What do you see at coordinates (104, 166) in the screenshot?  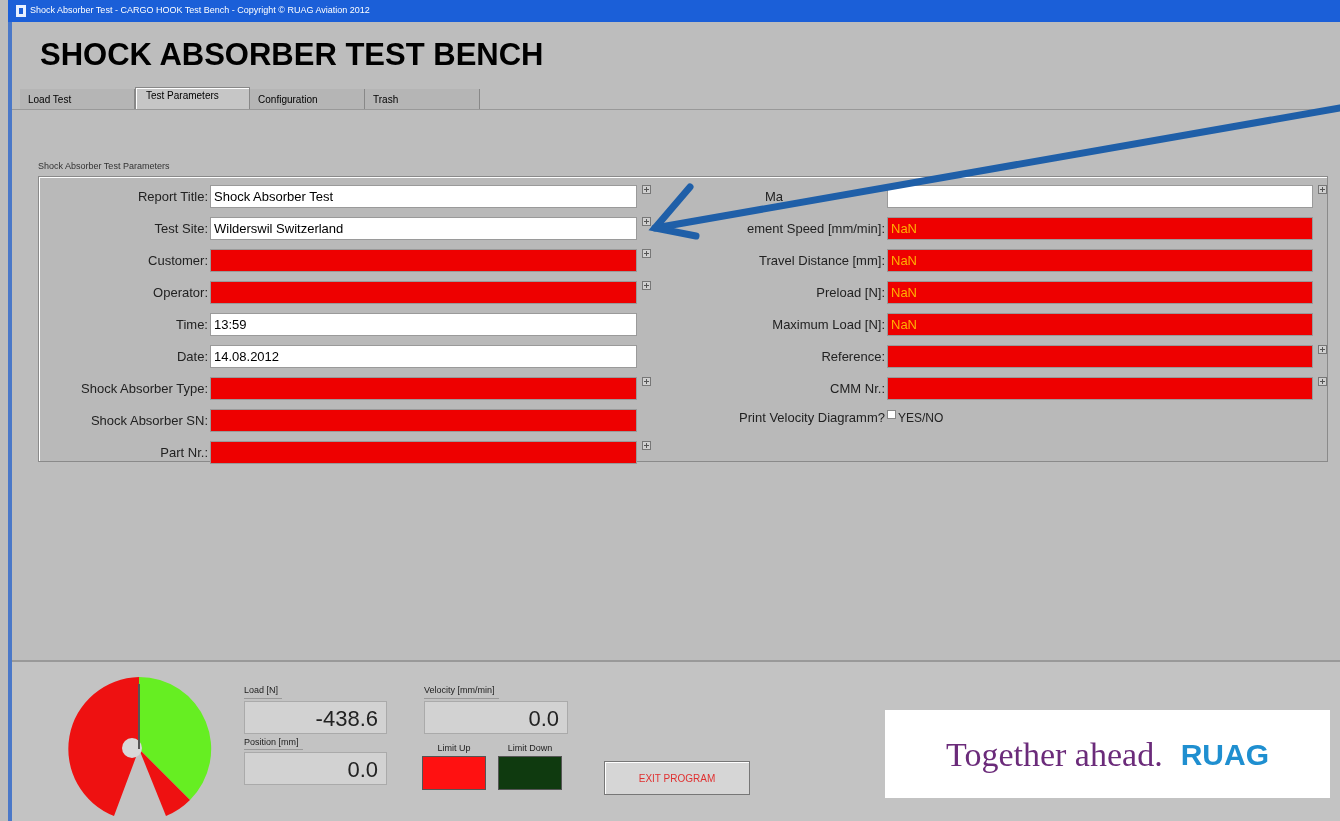 I see `section-title: Shock Absorber Test Parameters` at bounding box center [104, 166].